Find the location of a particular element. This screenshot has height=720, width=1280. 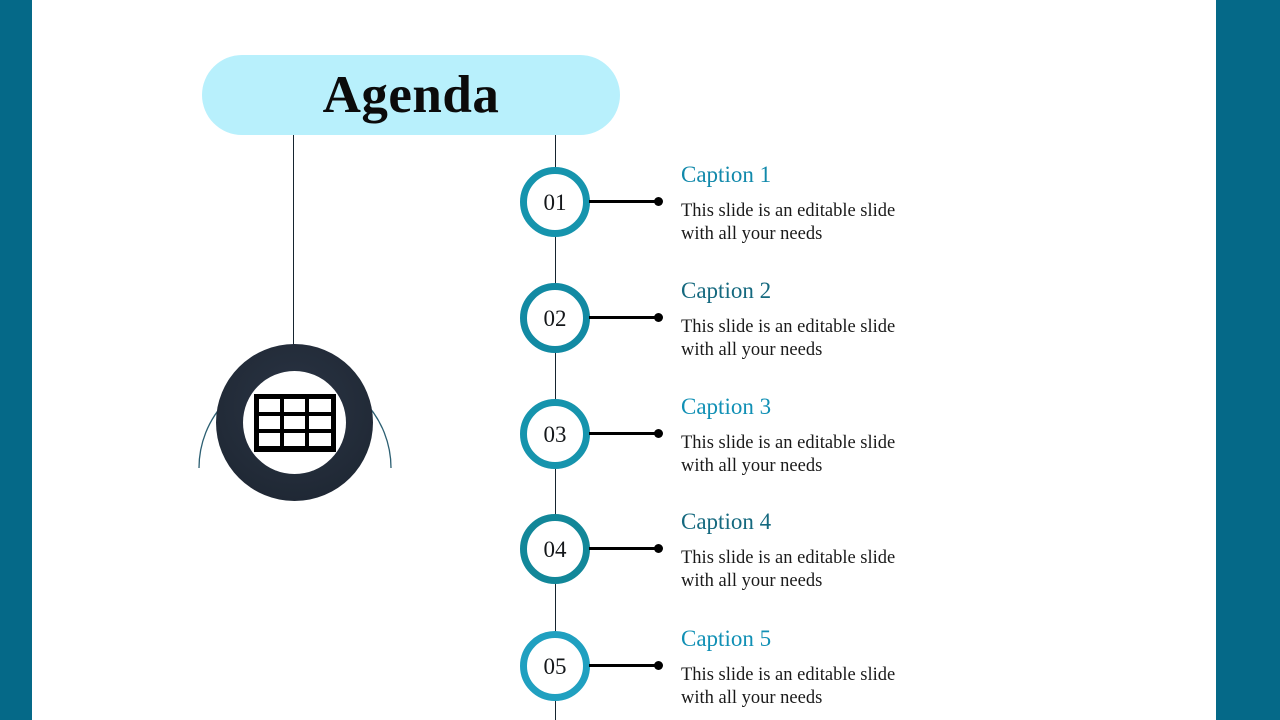

step-number-circle: 05 is located at coordinates (555, 666).